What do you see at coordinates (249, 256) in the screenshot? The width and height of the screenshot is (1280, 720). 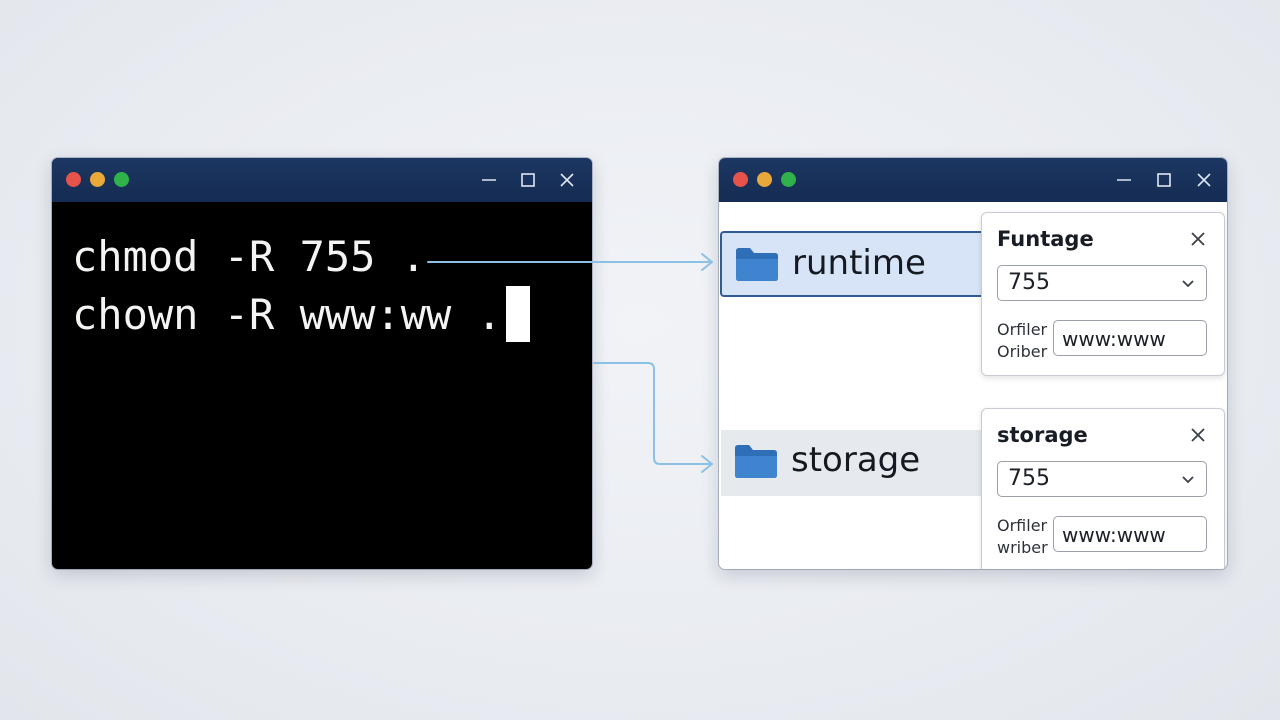 I see `terminal-line-chmod: chmod -R 755 .` at bounding box center [249, 256].